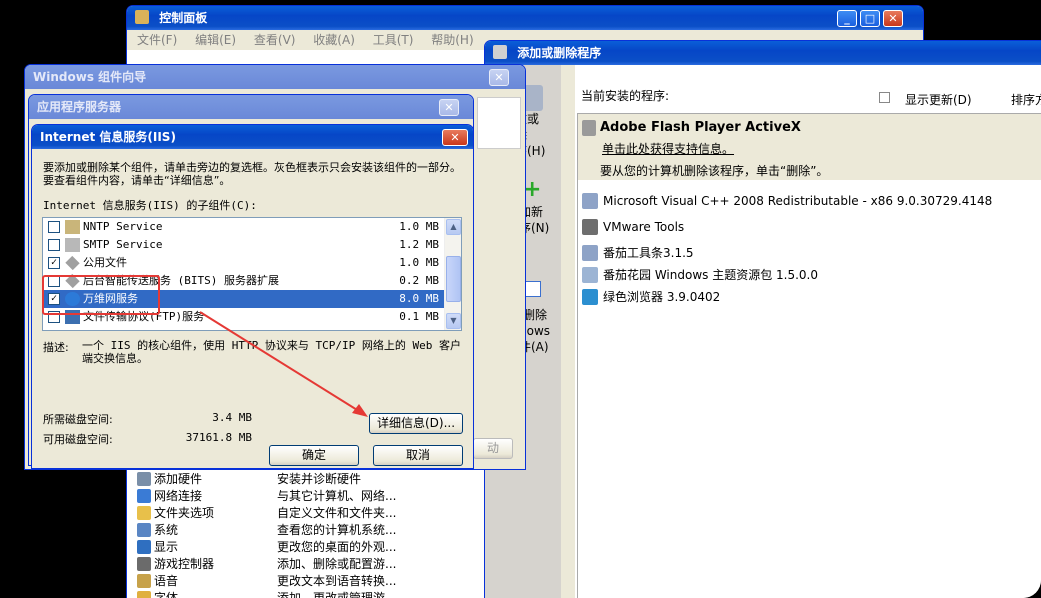 The width and height of the screenshot is (1041, 598). What do you see at coordinates (644, 227) in the screenshot?
I see `program-name: VMware Tools` at bounding box center [644, 227].